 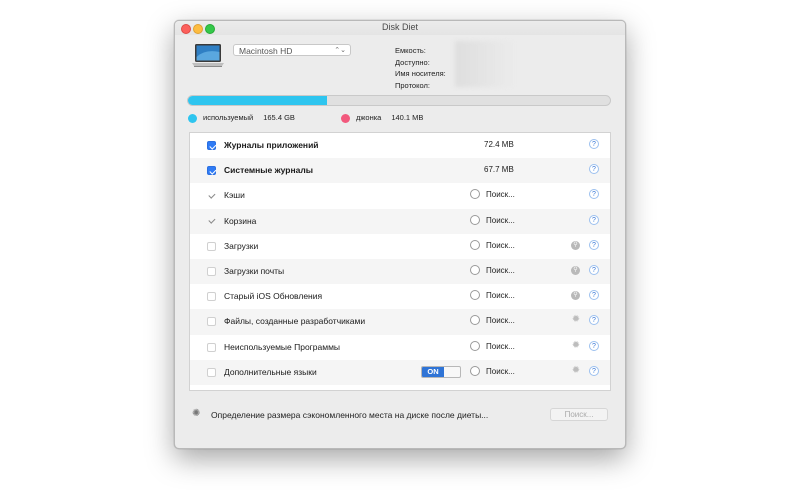 What do you see at coordinates (400, 271) in the screenshot?
I see `list-item: Загрузки почты Поиск... ⚲?` at bounding box center [400, 271].